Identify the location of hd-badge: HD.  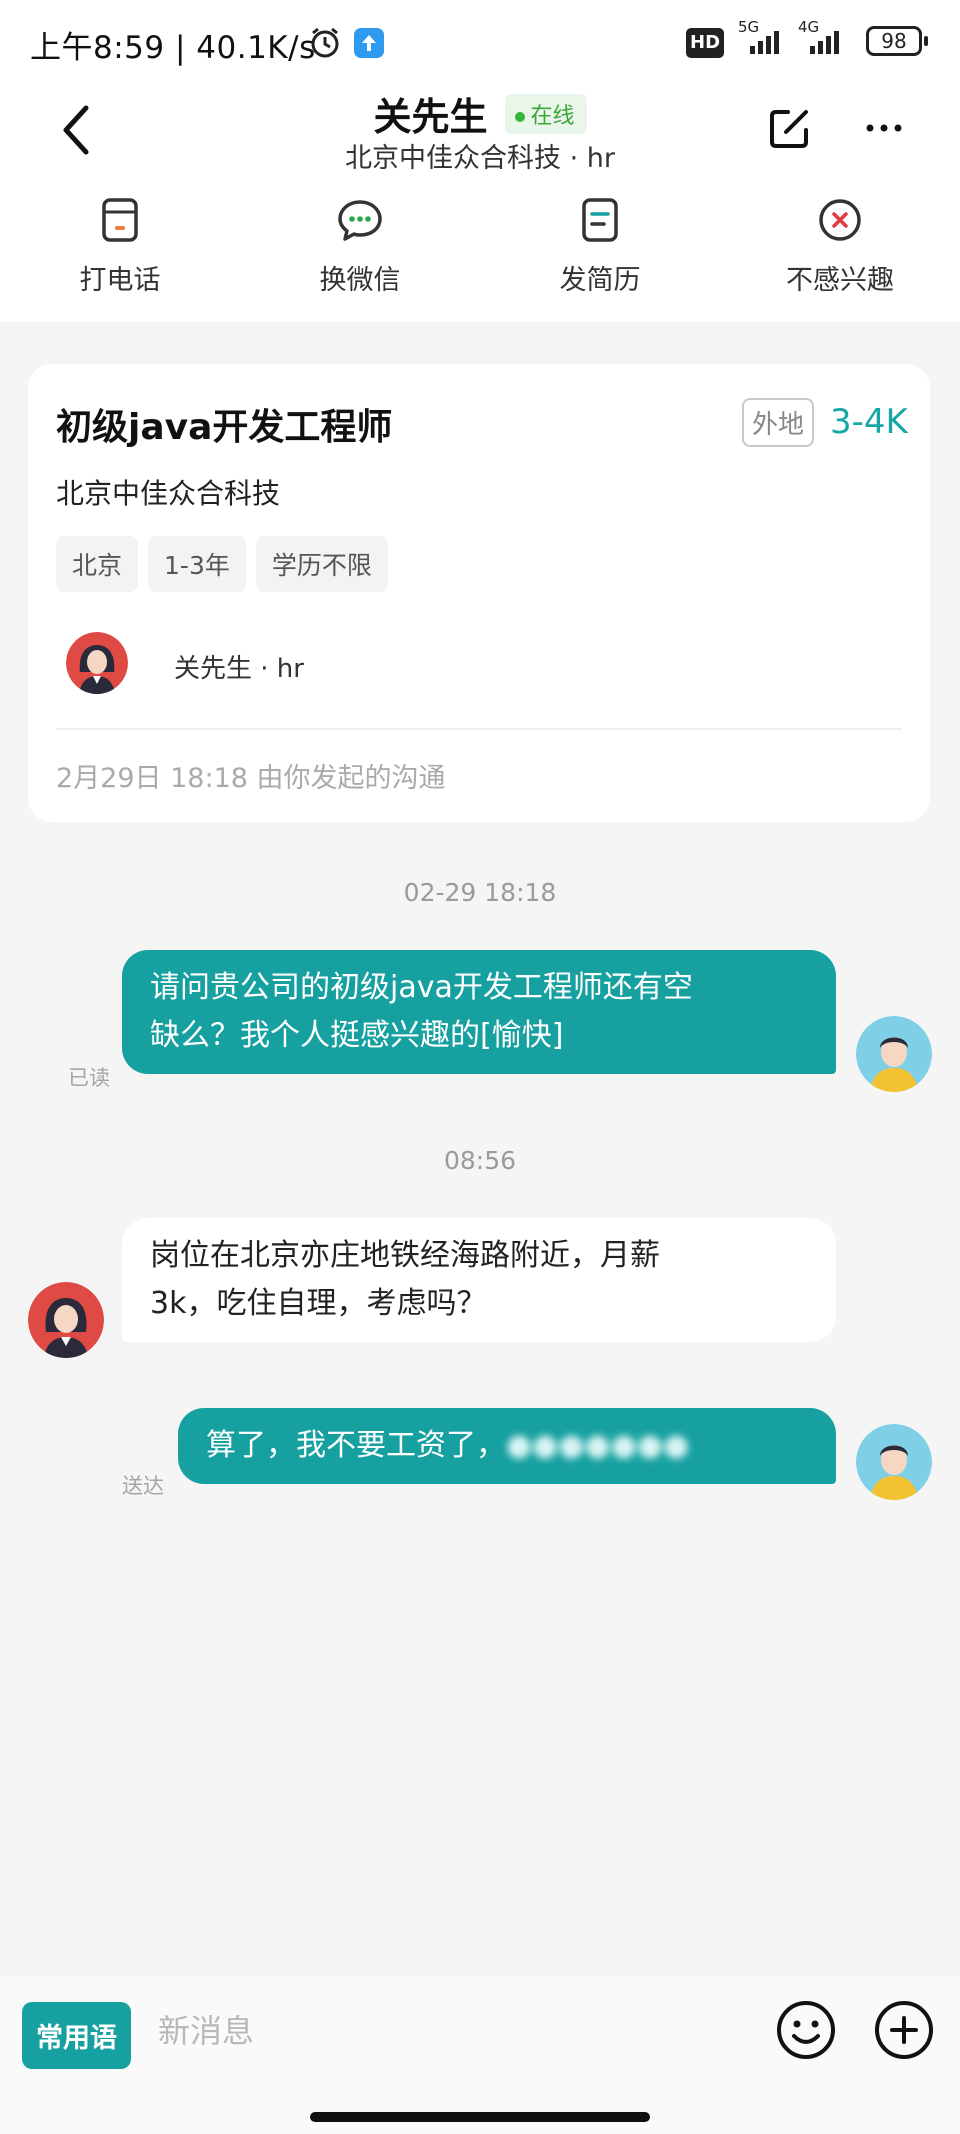
(705, 43).